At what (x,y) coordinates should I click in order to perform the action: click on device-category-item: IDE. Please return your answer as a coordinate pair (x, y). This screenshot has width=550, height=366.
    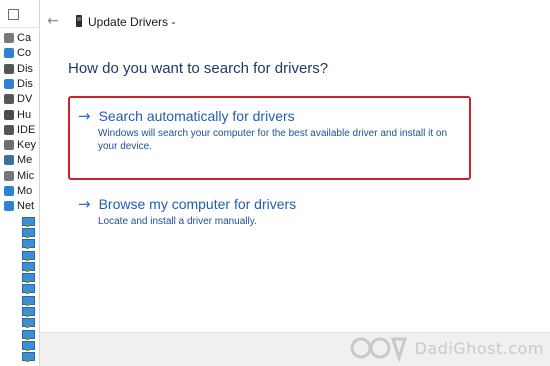
    Looking at the image, I should click on (23, 130).